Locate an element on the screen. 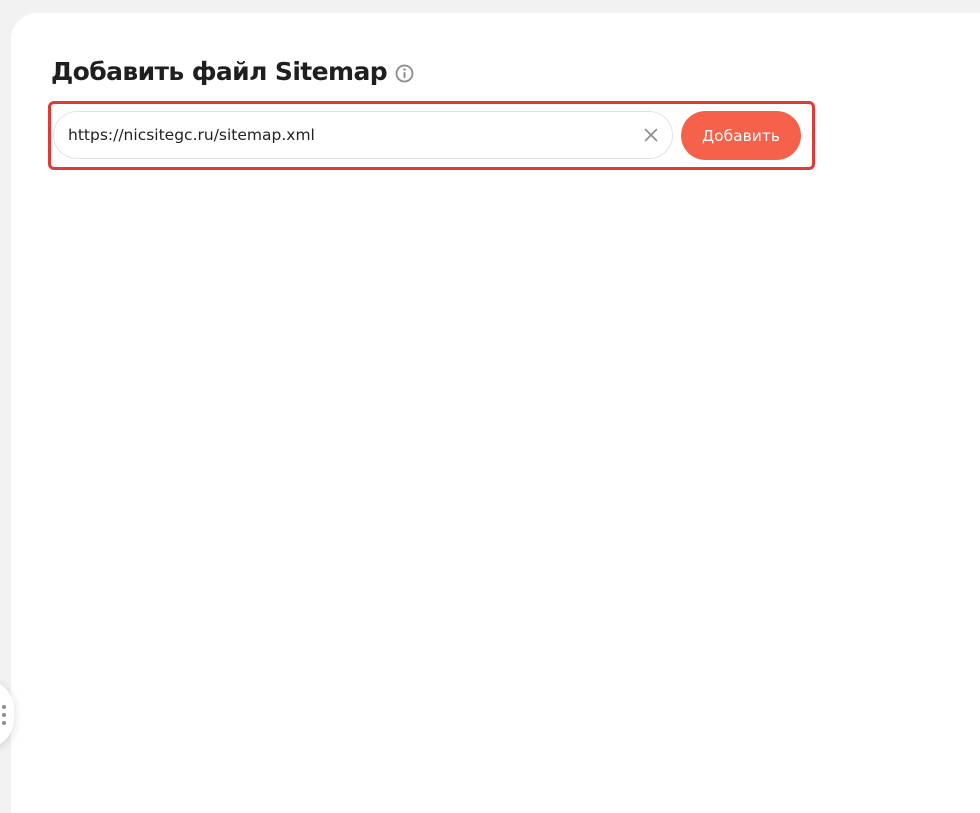 Image resolution: width=980 pixels, height=813 pixels. section-header: Добавить файл Sitemap is located at coordinates (232, 71).